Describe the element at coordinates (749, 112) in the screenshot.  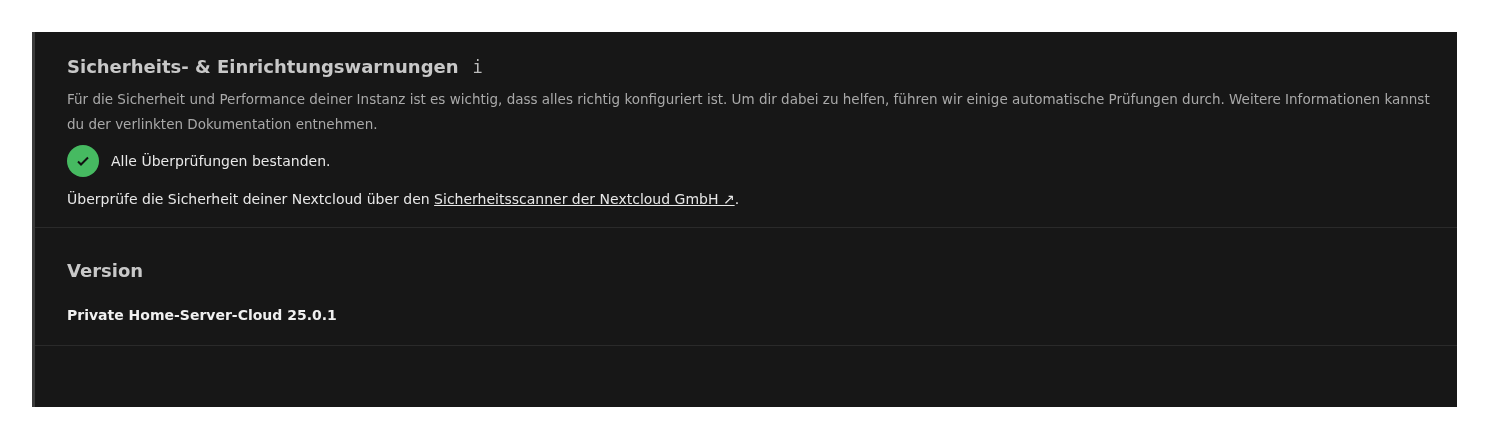
I see `description-text: Für die Sicherheit und Performance deiner Instanz ist es wichtig, dass alles richtig konfiguriert ist. Um dir dabei zu helfen, führen wir einige automatische Prüfungen durch. Weitere Informationen kannst du der verlinkten Dokumentation entnehmen.` at that location.